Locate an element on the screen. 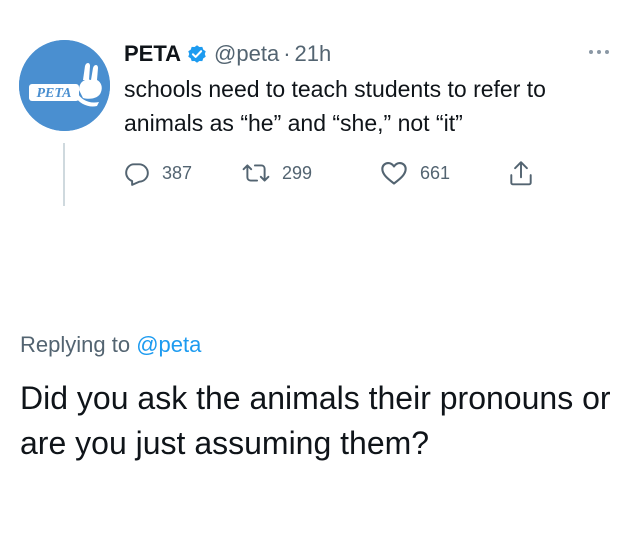 The image size is (640, 555). more-options-icon is located at coordinates (599, 52).